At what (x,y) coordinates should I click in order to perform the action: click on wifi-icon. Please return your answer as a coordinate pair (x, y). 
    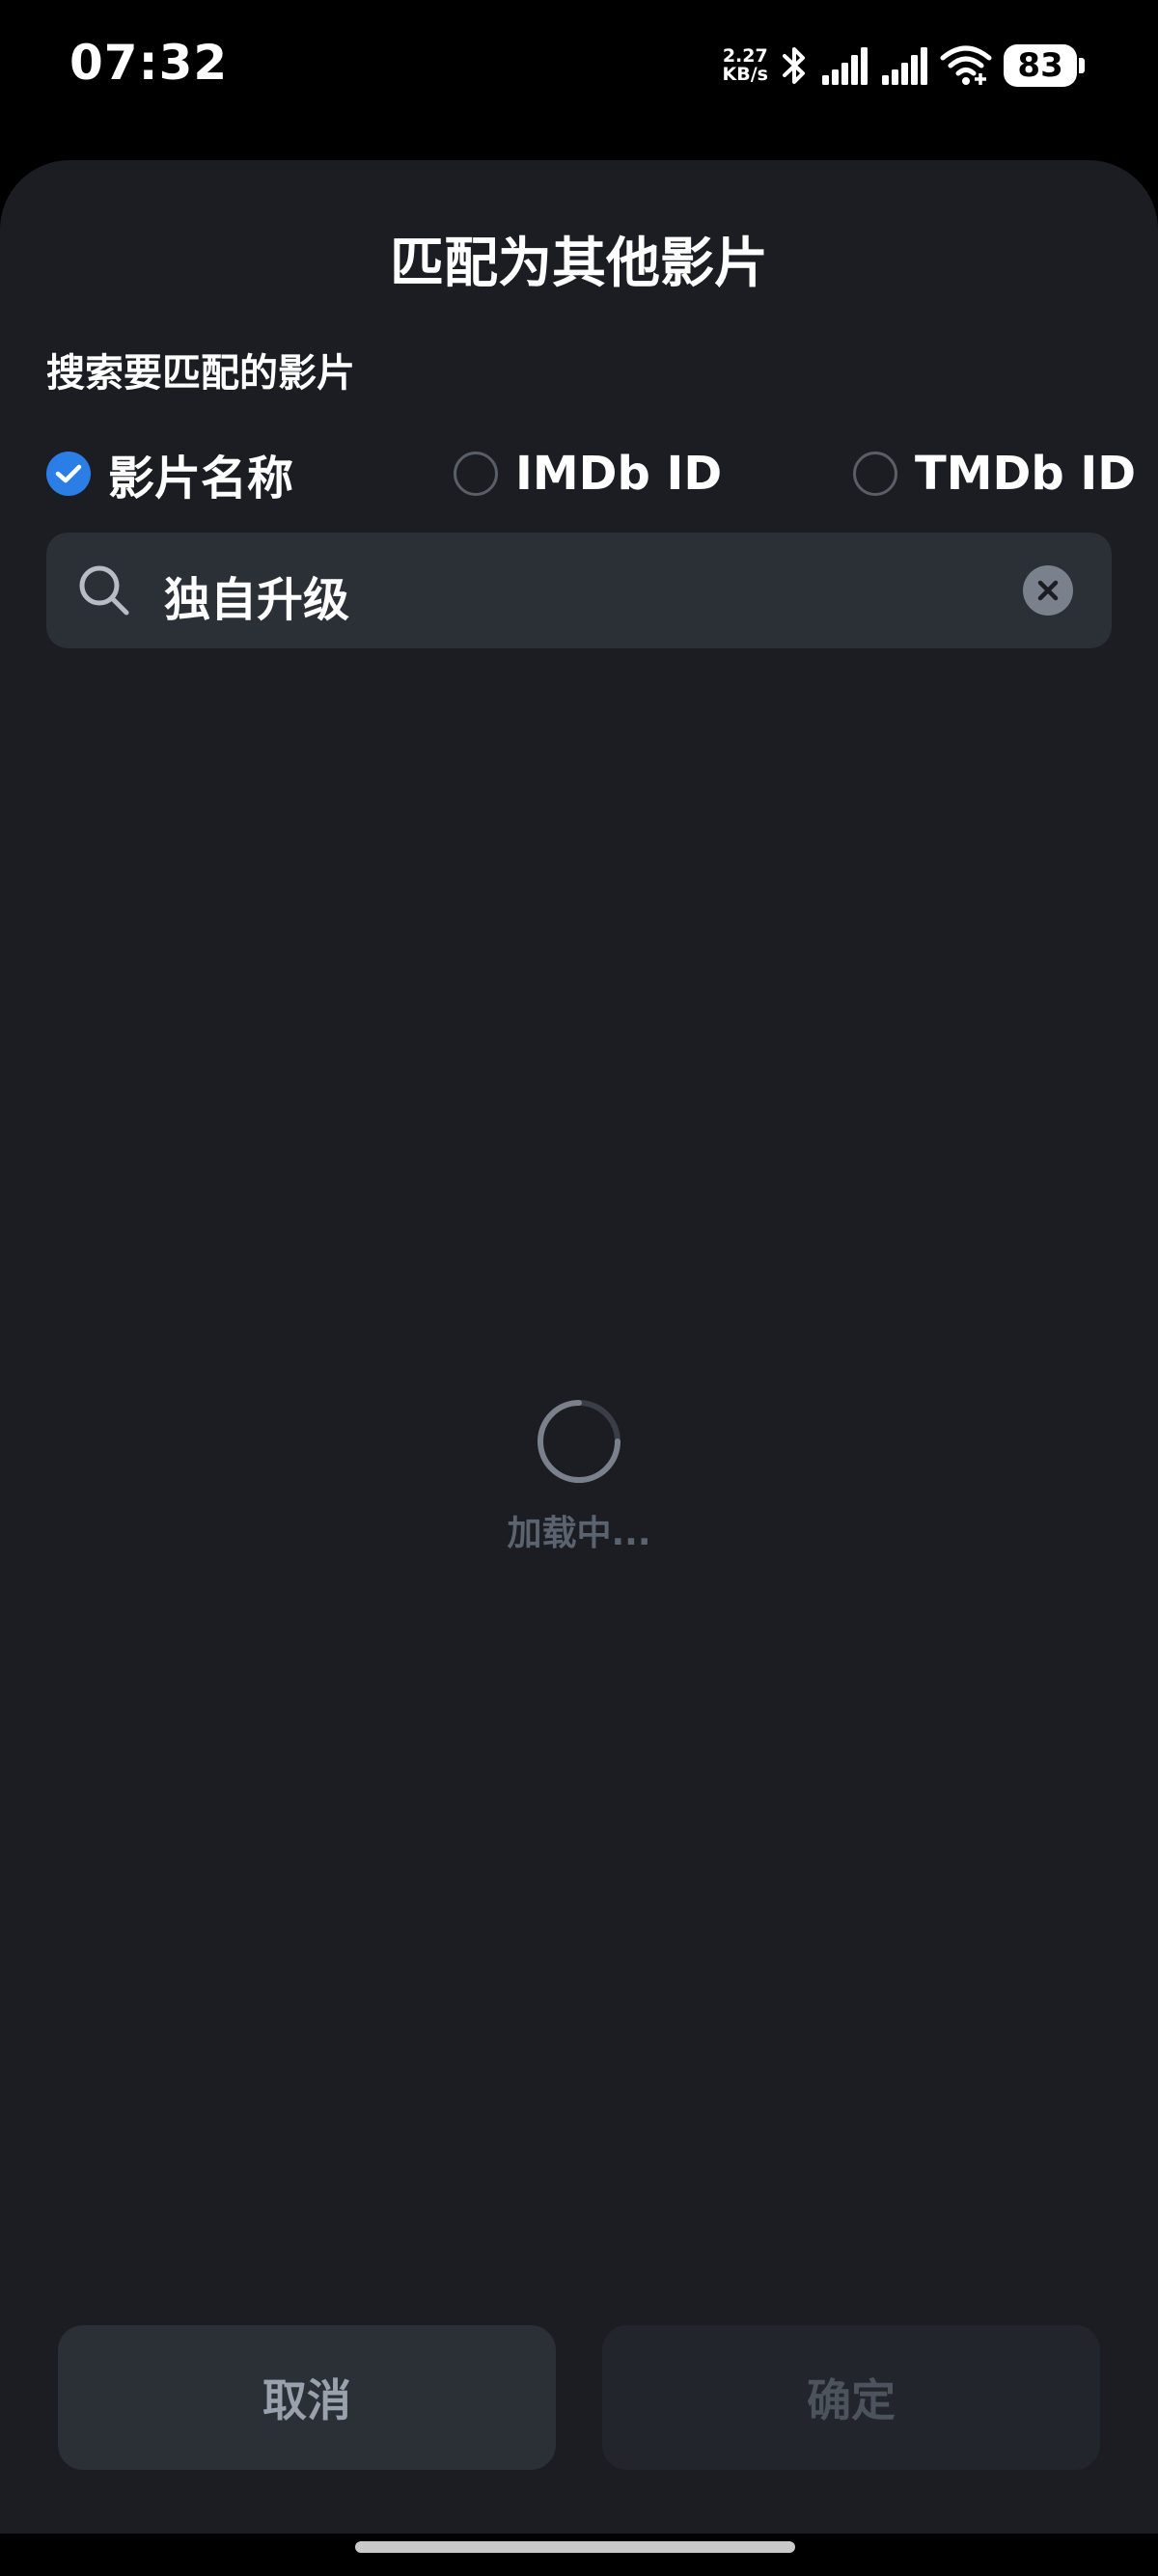
    Looking at the image, I should click on (966, 65).